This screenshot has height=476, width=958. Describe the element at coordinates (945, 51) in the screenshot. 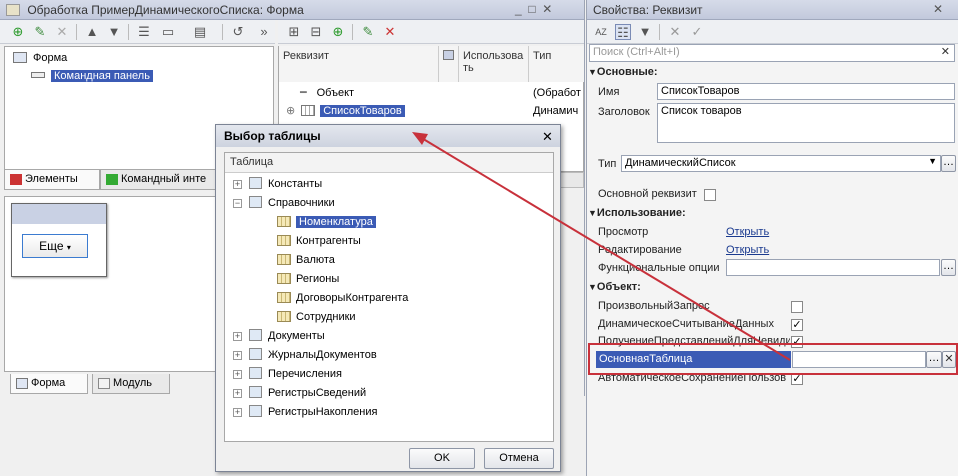

I see `search-clear-icon: ✕` at that location.